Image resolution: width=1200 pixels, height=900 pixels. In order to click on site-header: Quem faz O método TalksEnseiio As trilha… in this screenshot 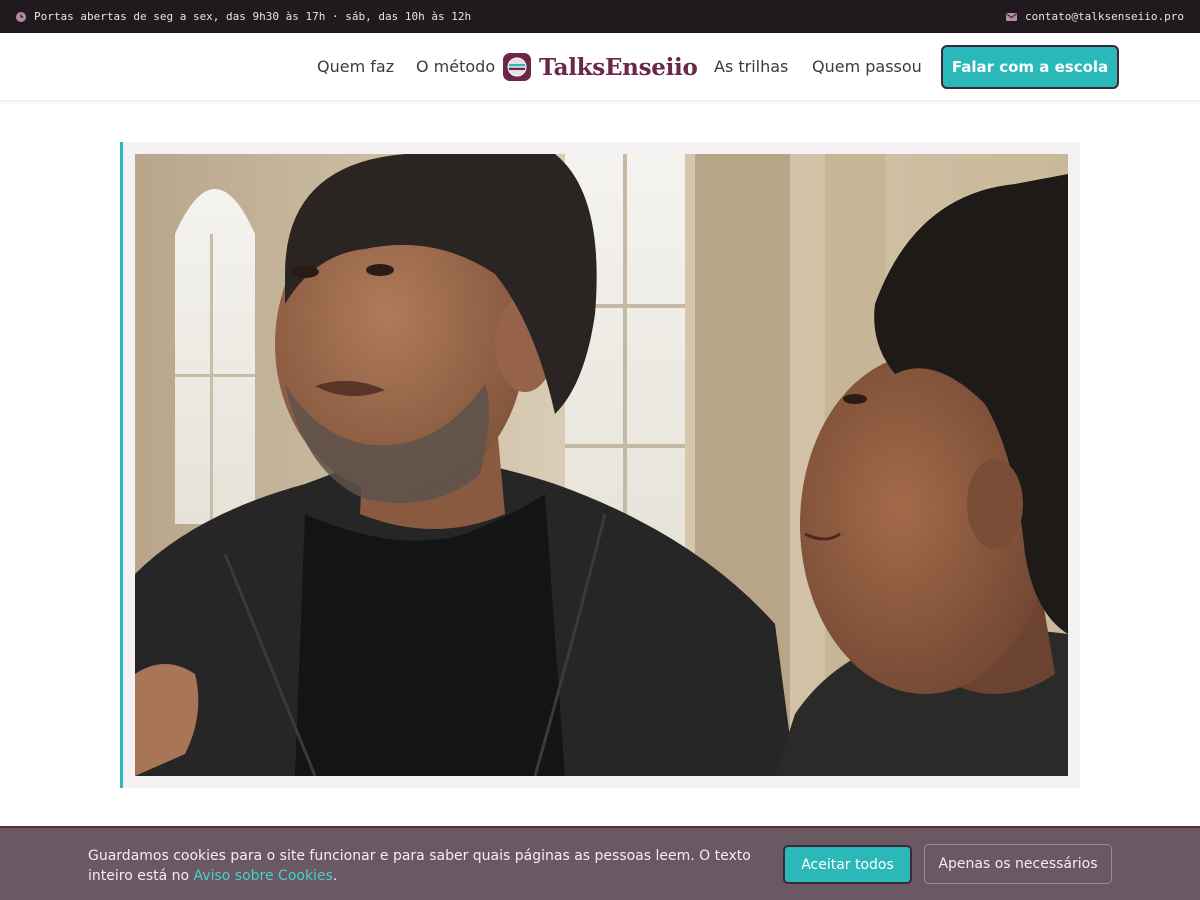, I will do `click(600, 67)`.